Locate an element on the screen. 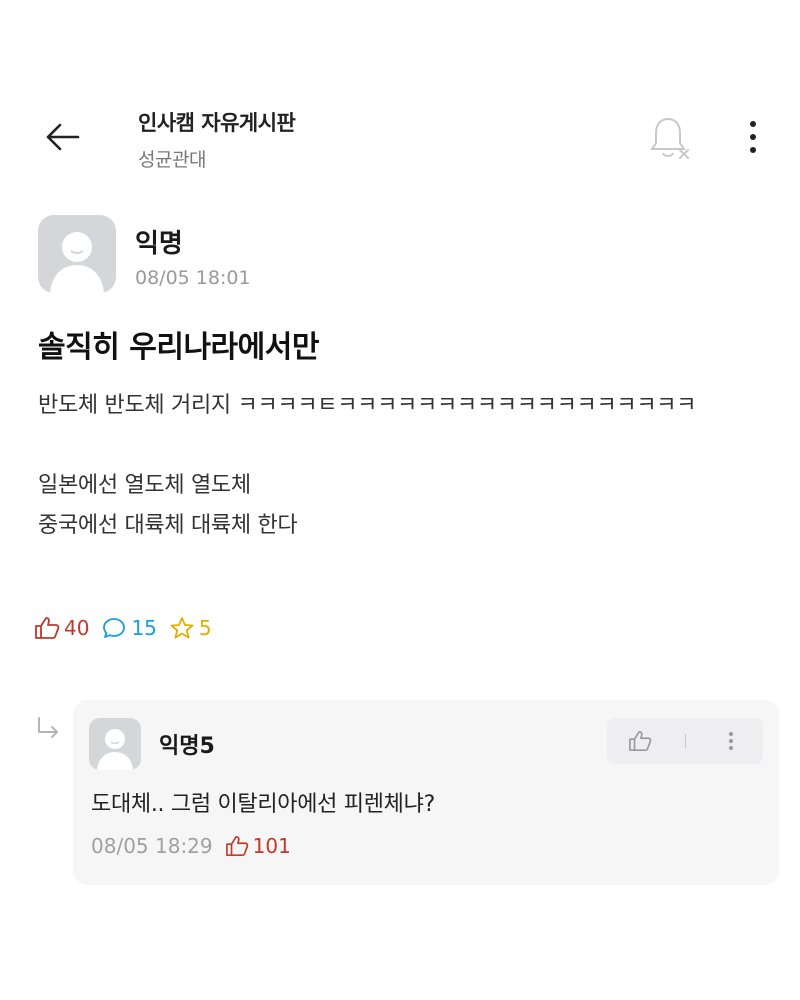 The image size is (800, 1000). comment-author: 익명5 is located at coordinates (187, 746).